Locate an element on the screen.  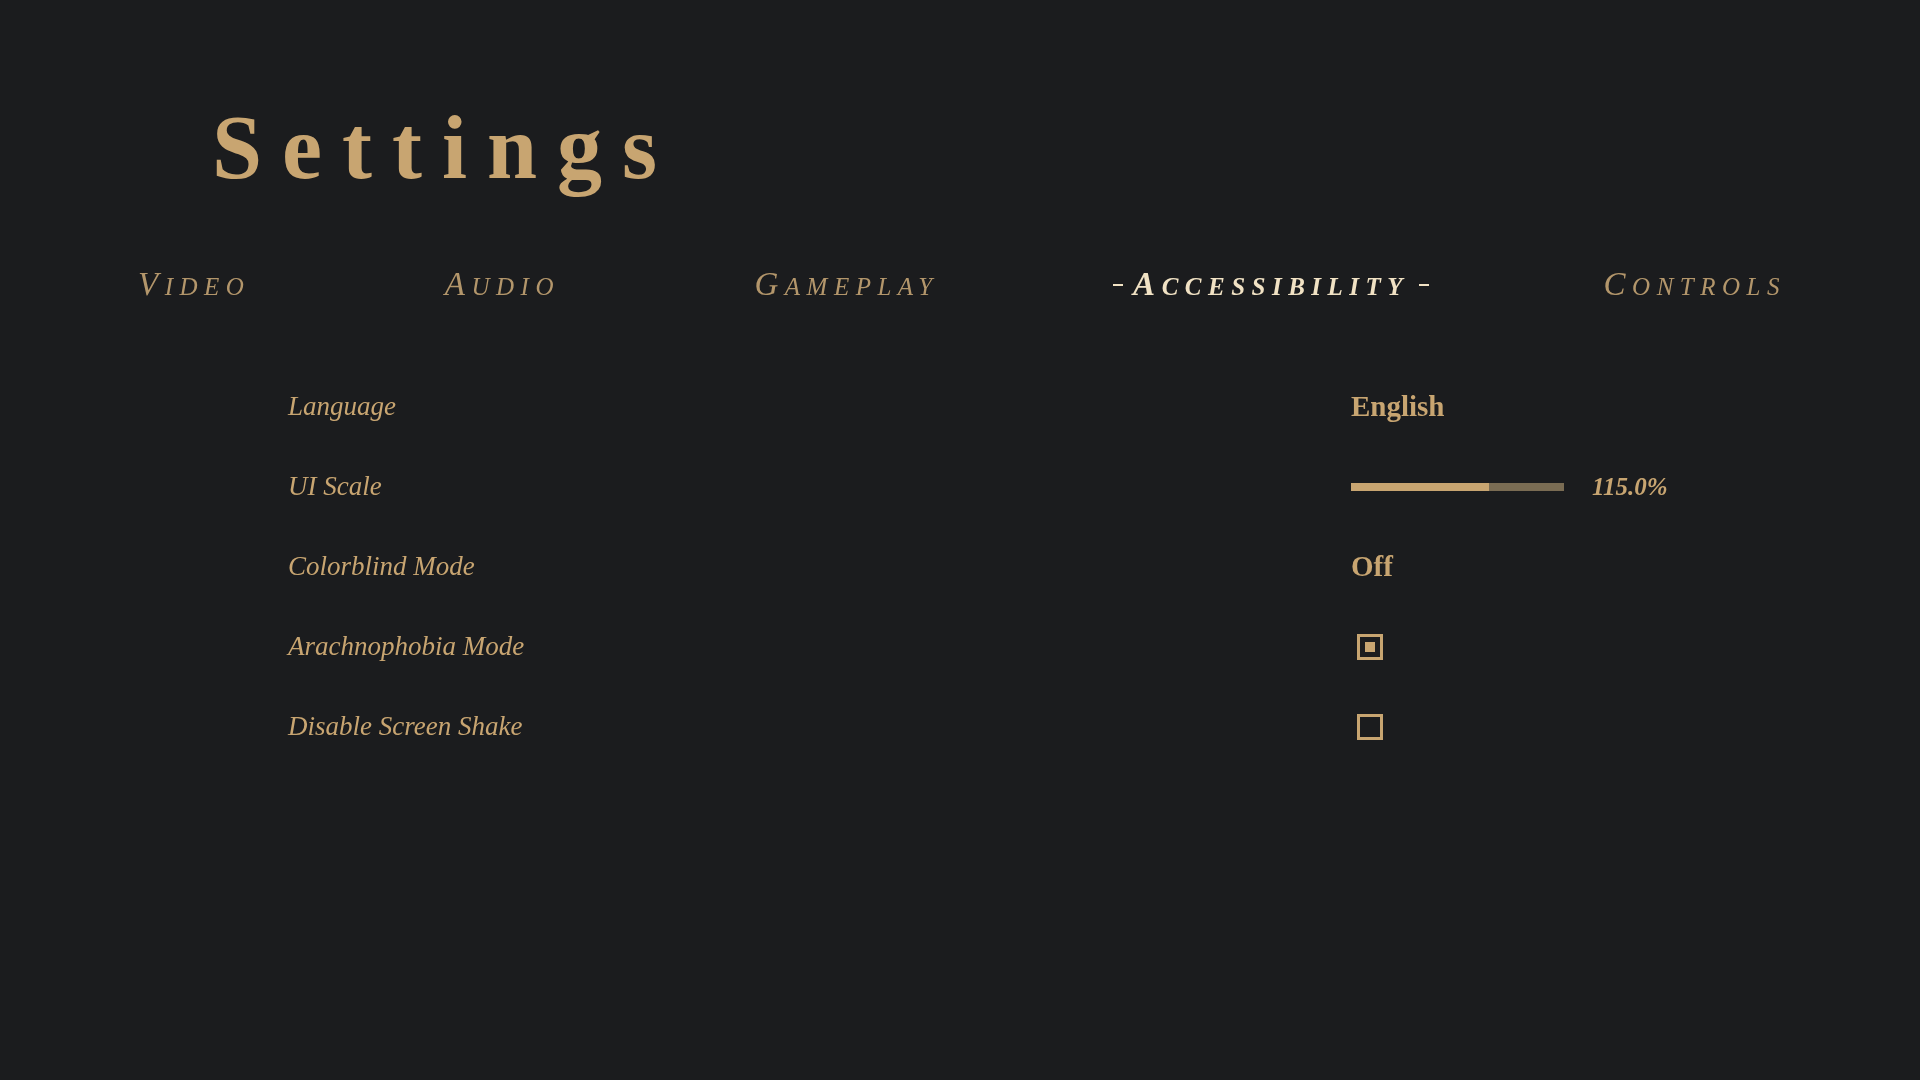
settings-tab: VIDEO is located at coordinates (194, 285).